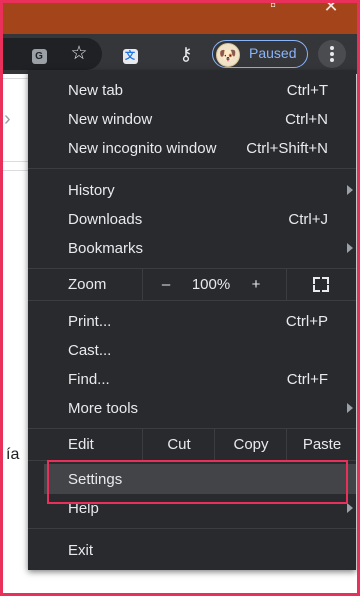  Describe the element at coordinates (192, 379) in the screenshot. I see `menu-item-find: Find... Ctrl+F` at that location.